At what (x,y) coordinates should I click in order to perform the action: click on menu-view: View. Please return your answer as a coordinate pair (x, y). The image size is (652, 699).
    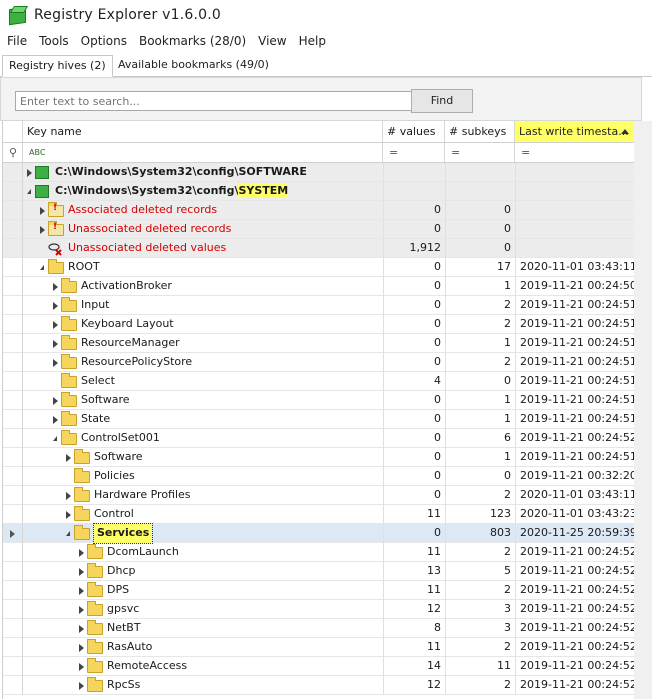
    Looking at the image, I should click on (271, 41).